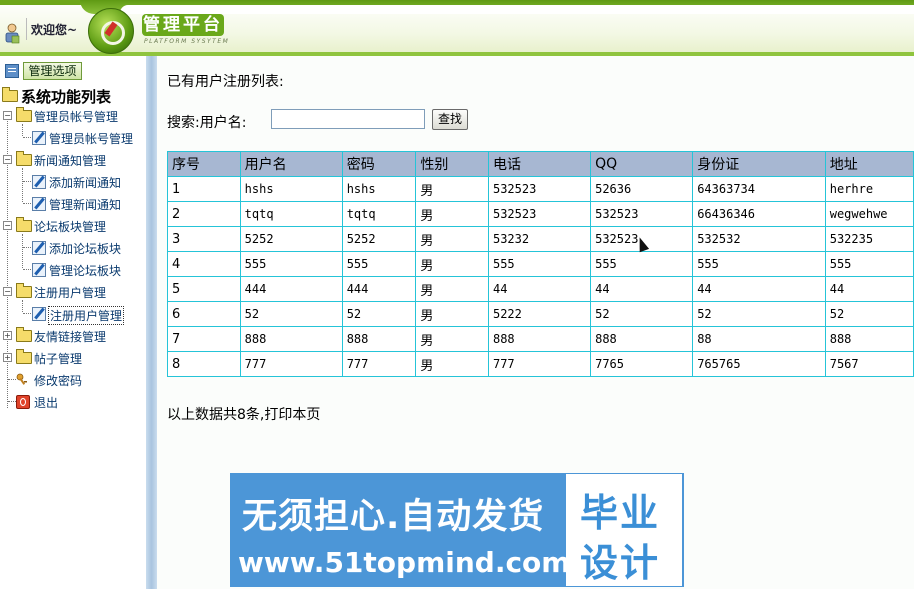 The width and height of the screenshot is (914, 589). I want to click on page-caption: 已有用户注册列表:, so click(225, 82).